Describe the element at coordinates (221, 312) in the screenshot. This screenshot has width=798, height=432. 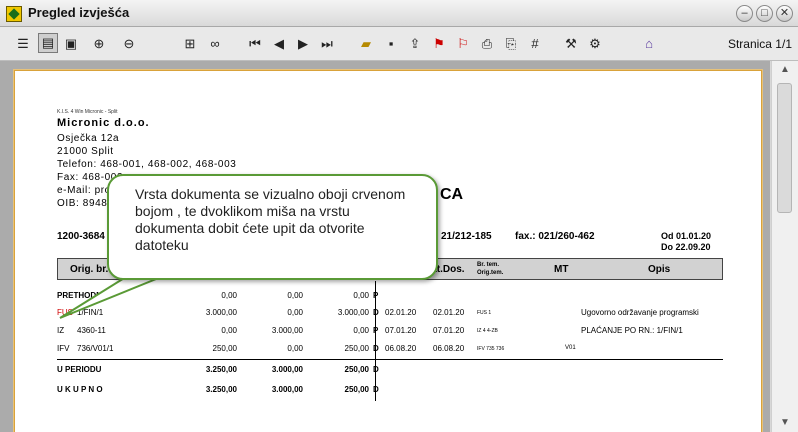
I see `cell-dug: 3.000,00` at that location.